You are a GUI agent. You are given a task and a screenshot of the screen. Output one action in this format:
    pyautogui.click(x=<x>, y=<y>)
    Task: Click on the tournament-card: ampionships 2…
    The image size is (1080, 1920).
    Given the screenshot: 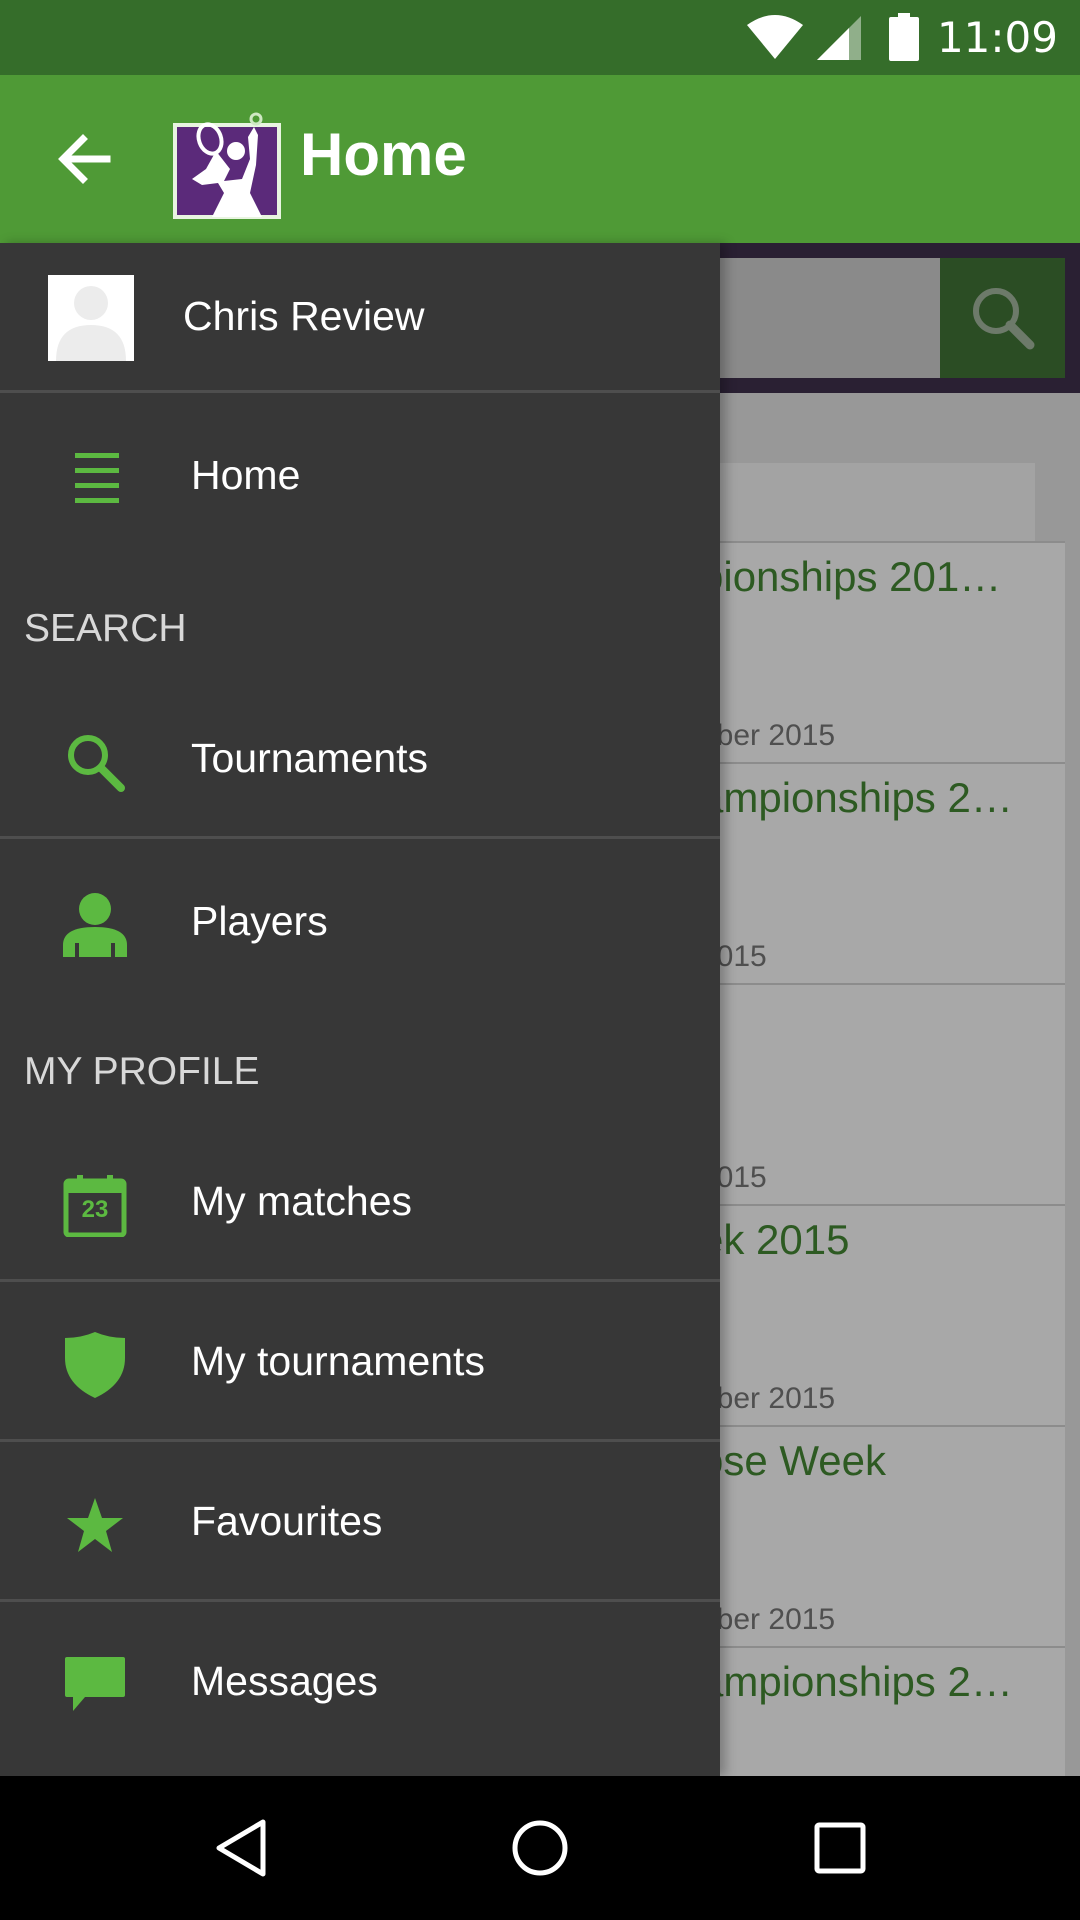 What is the action you would take?
    pyautogui.click(x=882, y=1711)
    